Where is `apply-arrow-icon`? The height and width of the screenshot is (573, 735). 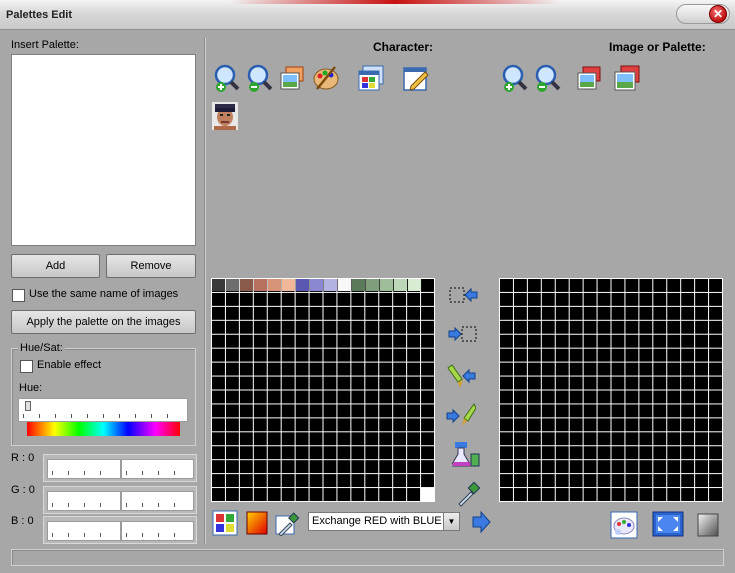 apply-arrow-icon is located at coordinates (481, 522).